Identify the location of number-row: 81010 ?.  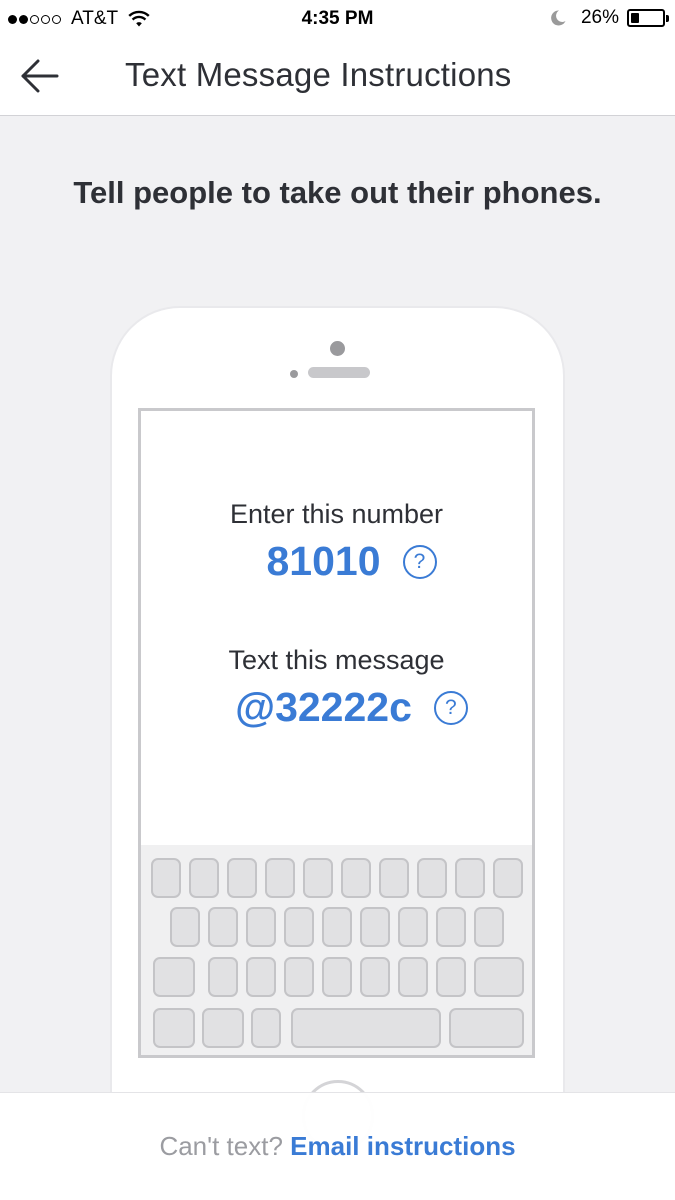
(336, 561).